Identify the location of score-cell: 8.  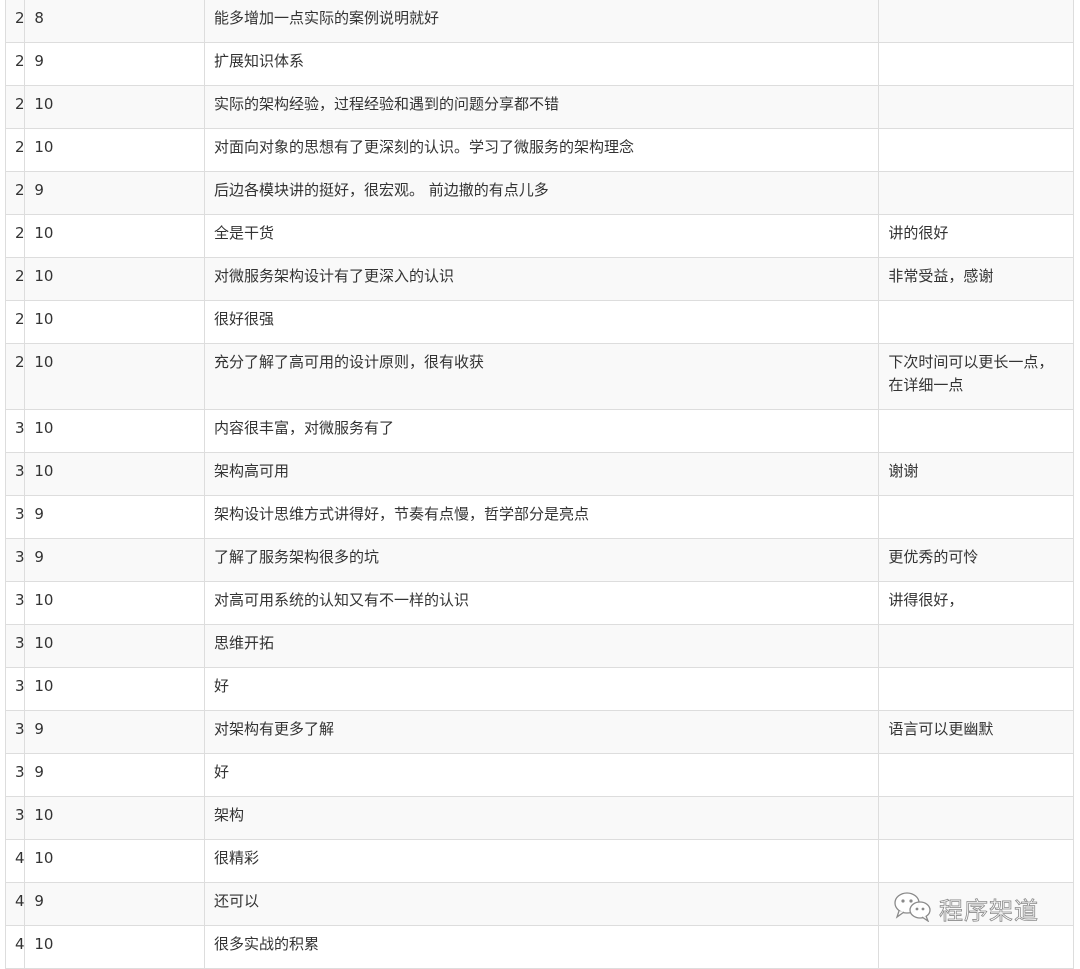
(114, 21).